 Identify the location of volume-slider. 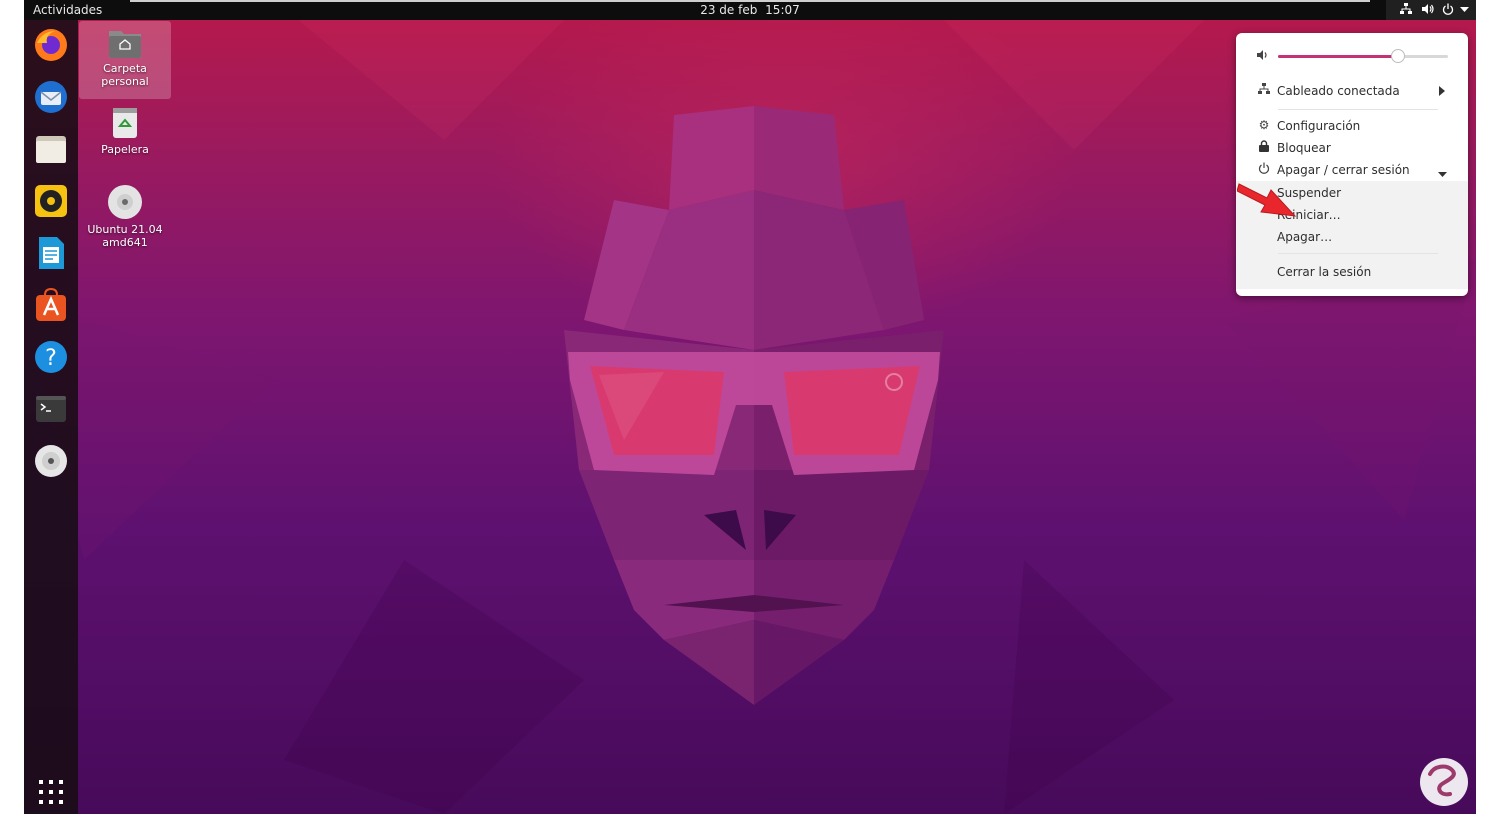
(1363, 56).